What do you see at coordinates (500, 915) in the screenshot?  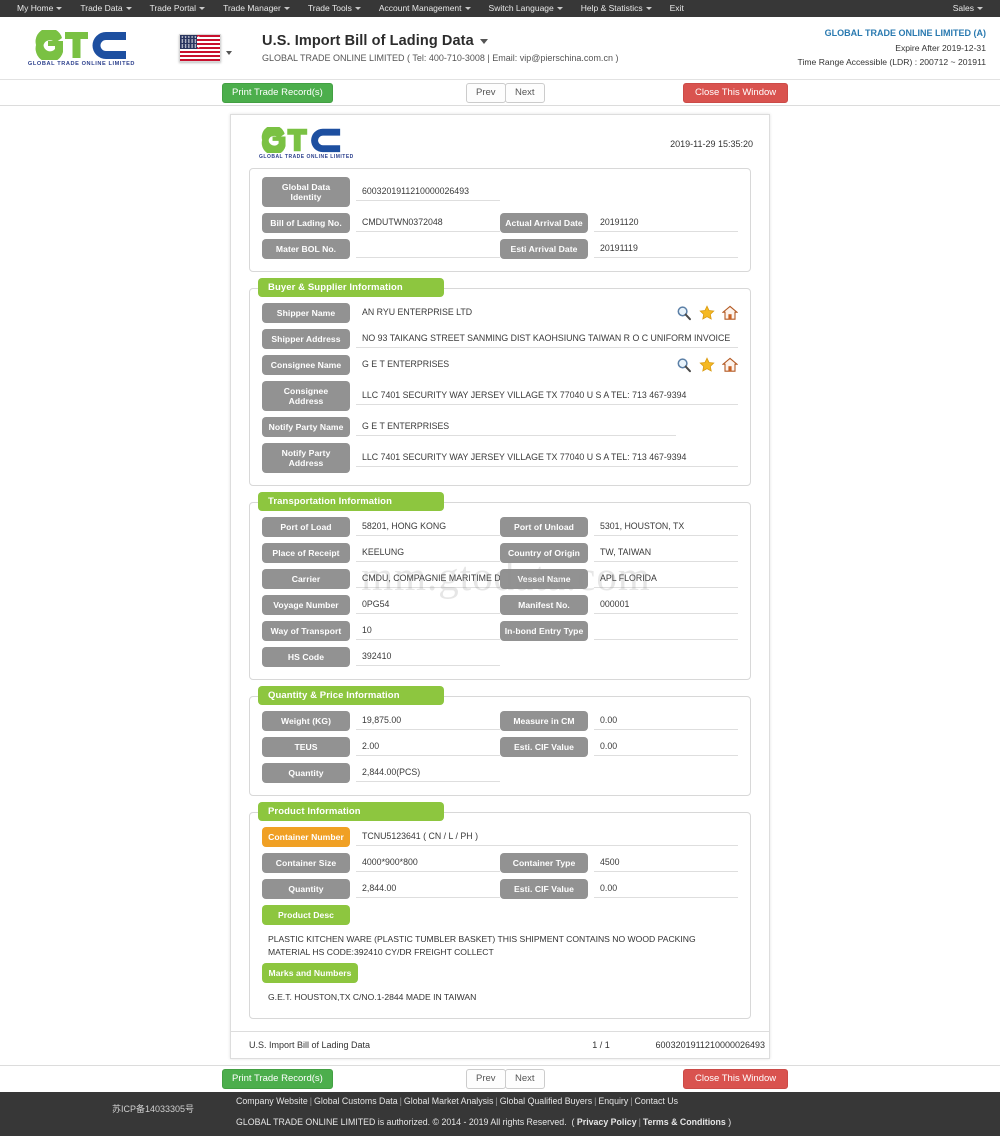 I see `row-product-desc-label: Product Desc` at bounding box center [500, 915].